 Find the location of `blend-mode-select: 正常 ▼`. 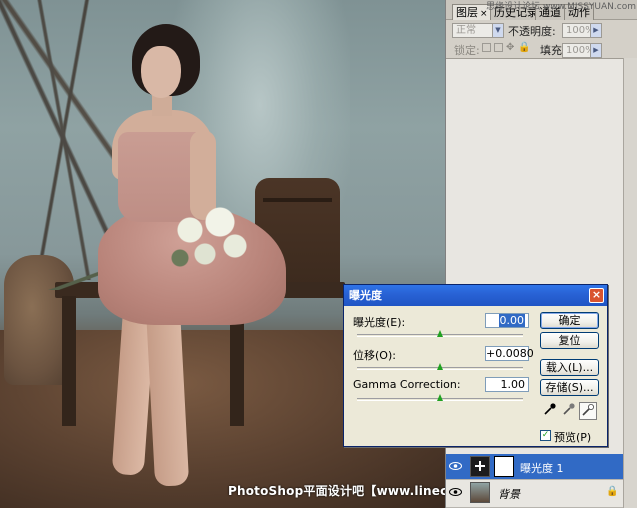

blend-mode-select: 正常 ▼ is located at coordinates (478, 30).